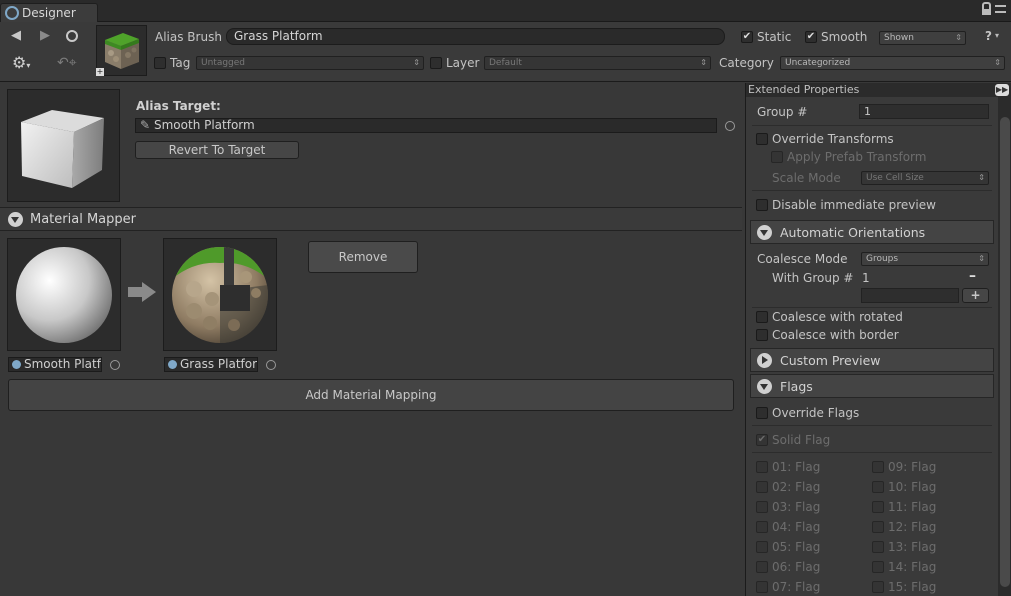 The image size is (1011, 596). What do you see at coordinates (813, 278) in the screenshot?
I see `with-group-label: With Group #` at bounding box center [813, 278].